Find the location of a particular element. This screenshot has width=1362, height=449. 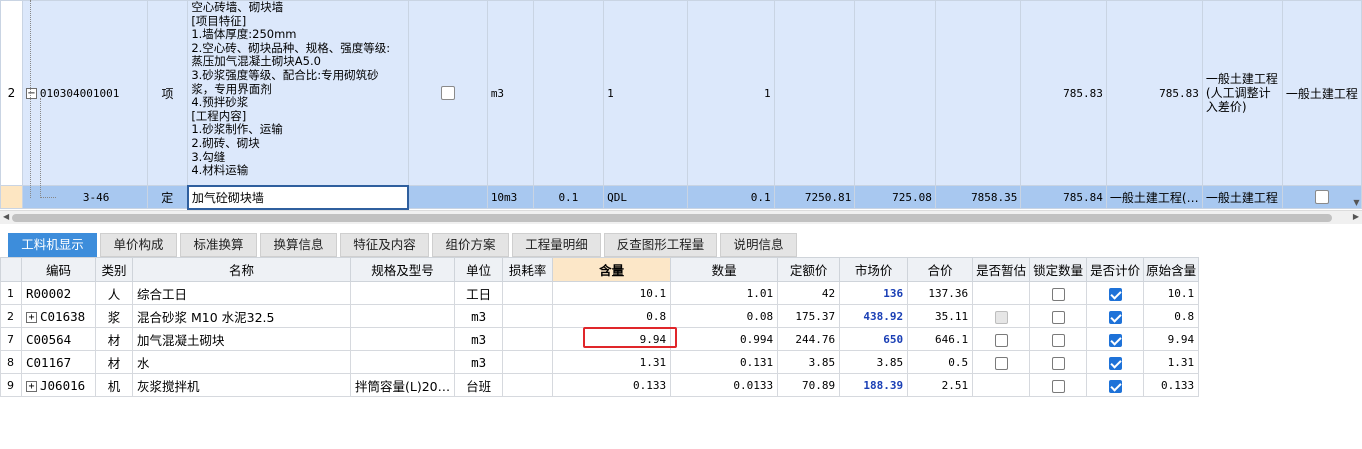

bill-unit: m3 is located at coordinates (510, 93).